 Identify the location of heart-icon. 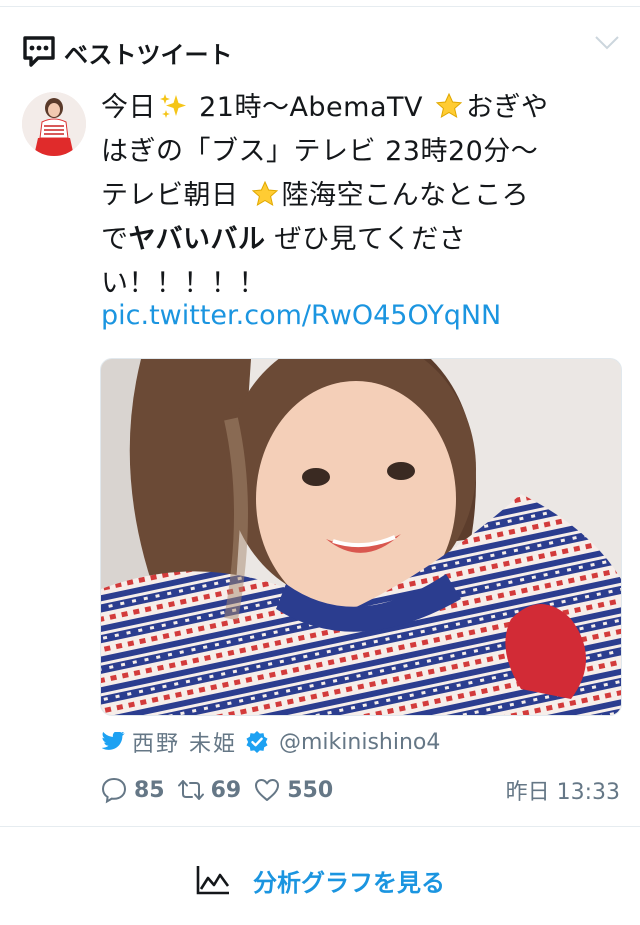
(267, 790).